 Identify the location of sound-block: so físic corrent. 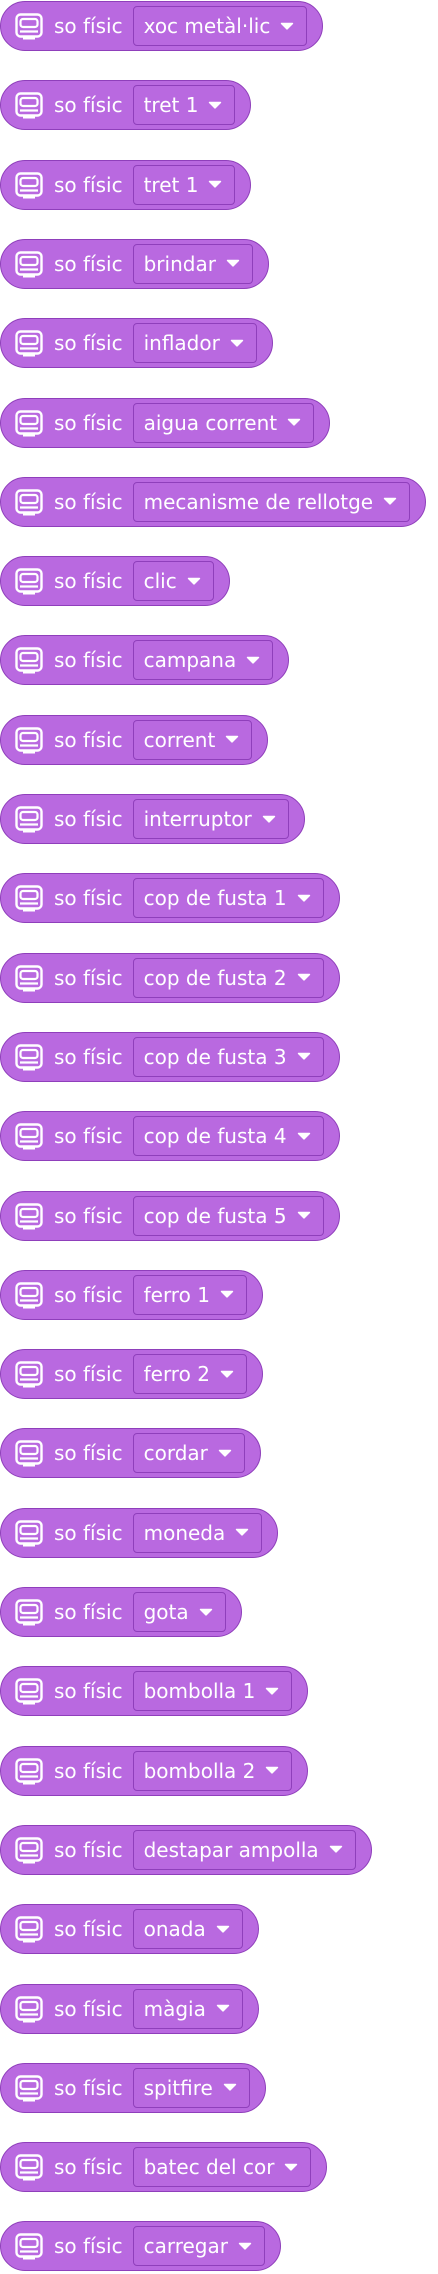
(134, 739).